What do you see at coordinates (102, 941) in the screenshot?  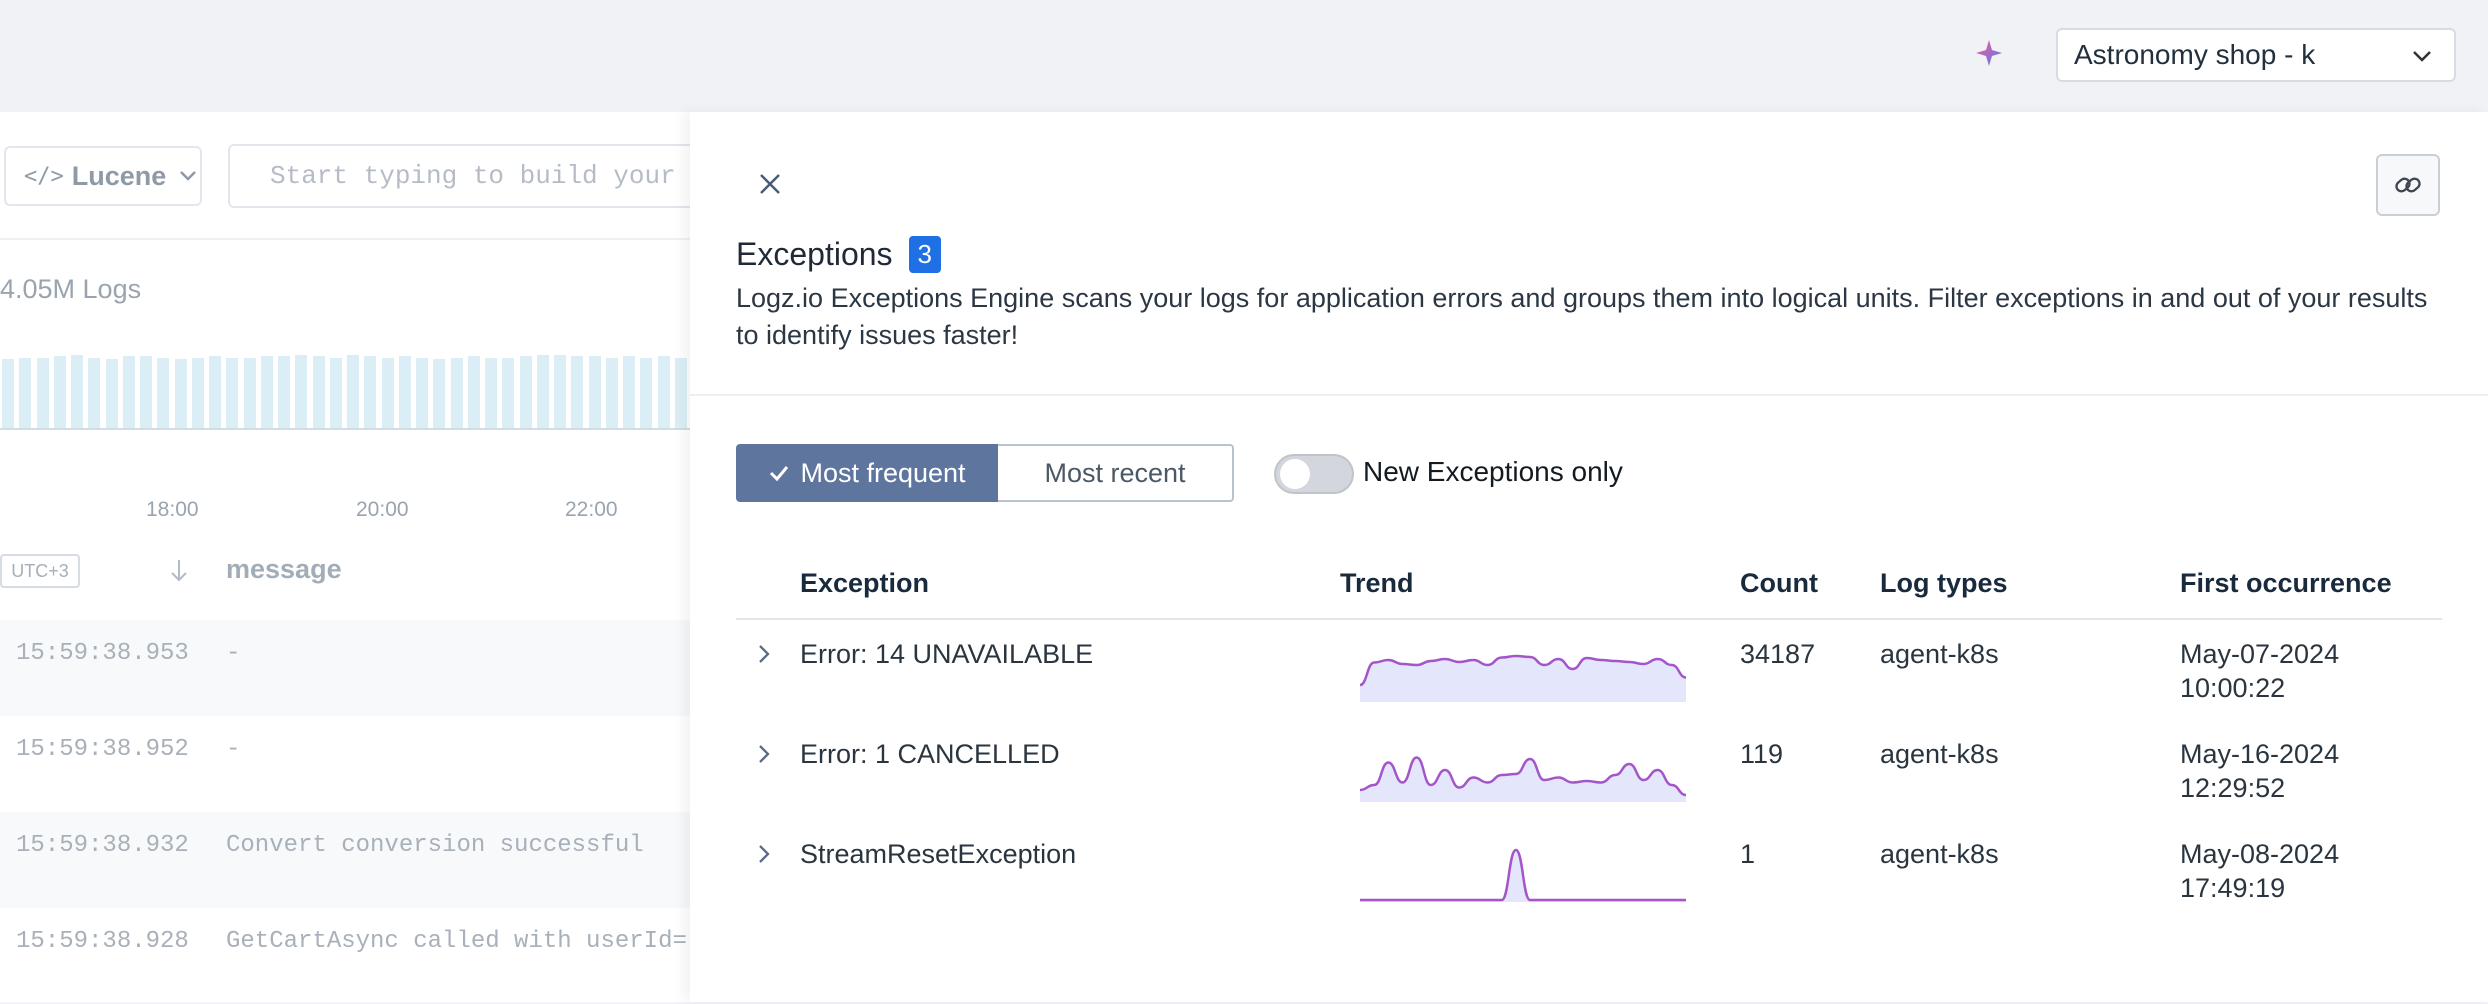 I see `log-timestamp: 15:59:38.928` at bounding box center [102, 941].